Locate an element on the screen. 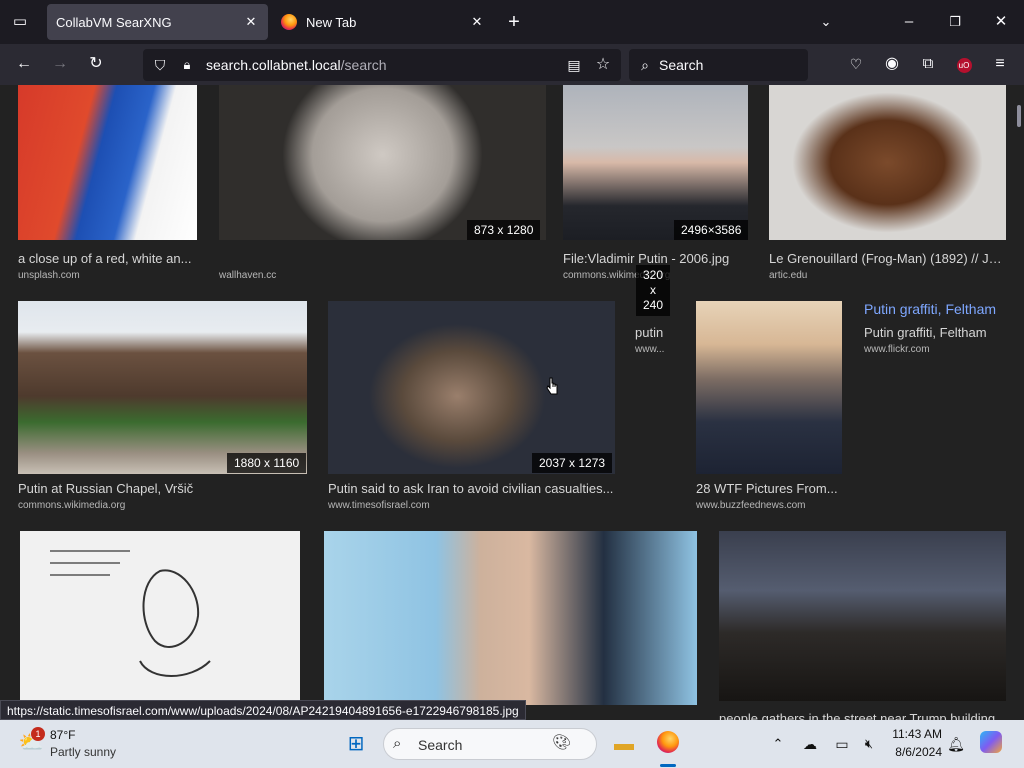  tab-collabvm-searxng: CollabVM SearXNG ✕ is located at coordinates (157, 22).